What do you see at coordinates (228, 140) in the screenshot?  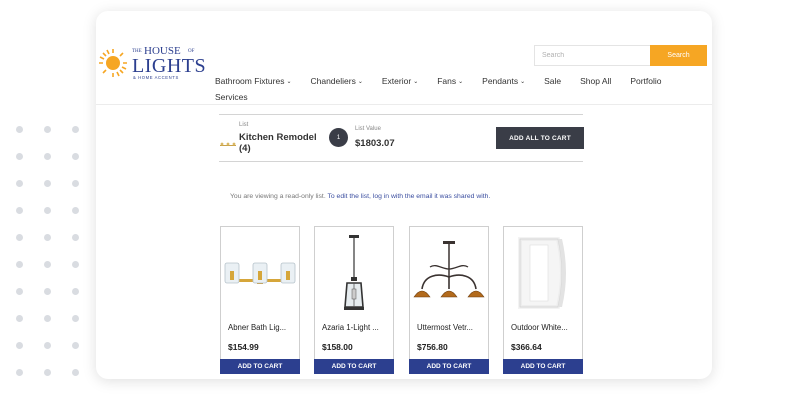 I see `list-thumbnail-icon` at bounding box center [228, 140].